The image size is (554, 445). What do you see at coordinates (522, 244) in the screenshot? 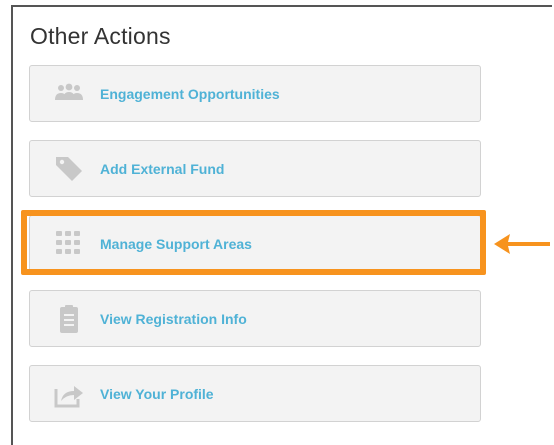
I see `pointer-arrow-icon` at bounding box center [522, 244].